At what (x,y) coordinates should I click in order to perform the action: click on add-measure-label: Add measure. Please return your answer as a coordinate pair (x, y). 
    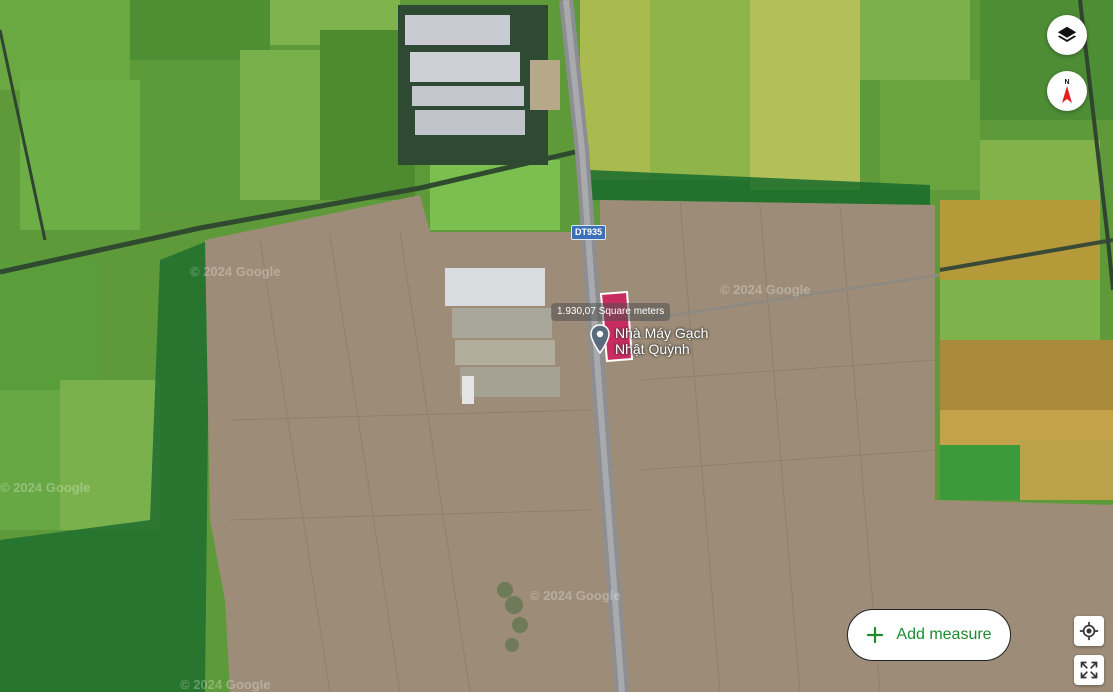
    Looking at the image, I should click on (944, 634).